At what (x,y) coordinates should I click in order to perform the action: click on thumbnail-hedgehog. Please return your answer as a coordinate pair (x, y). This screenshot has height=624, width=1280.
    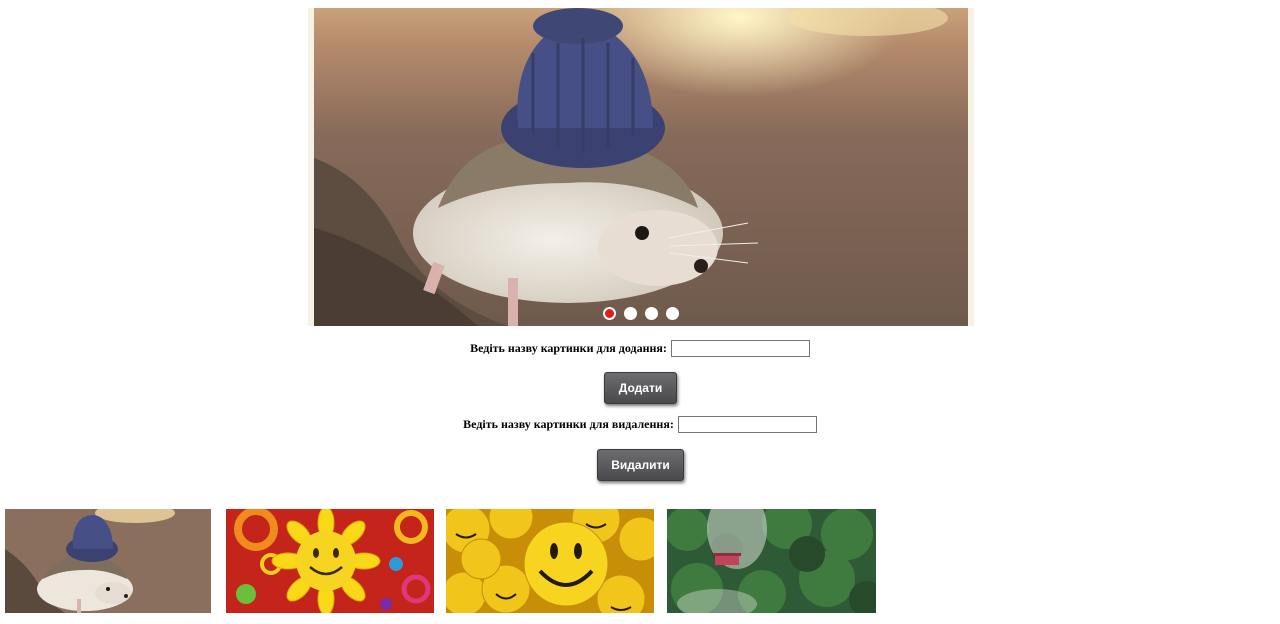
    Looking at the image, I should click on (108, 561).